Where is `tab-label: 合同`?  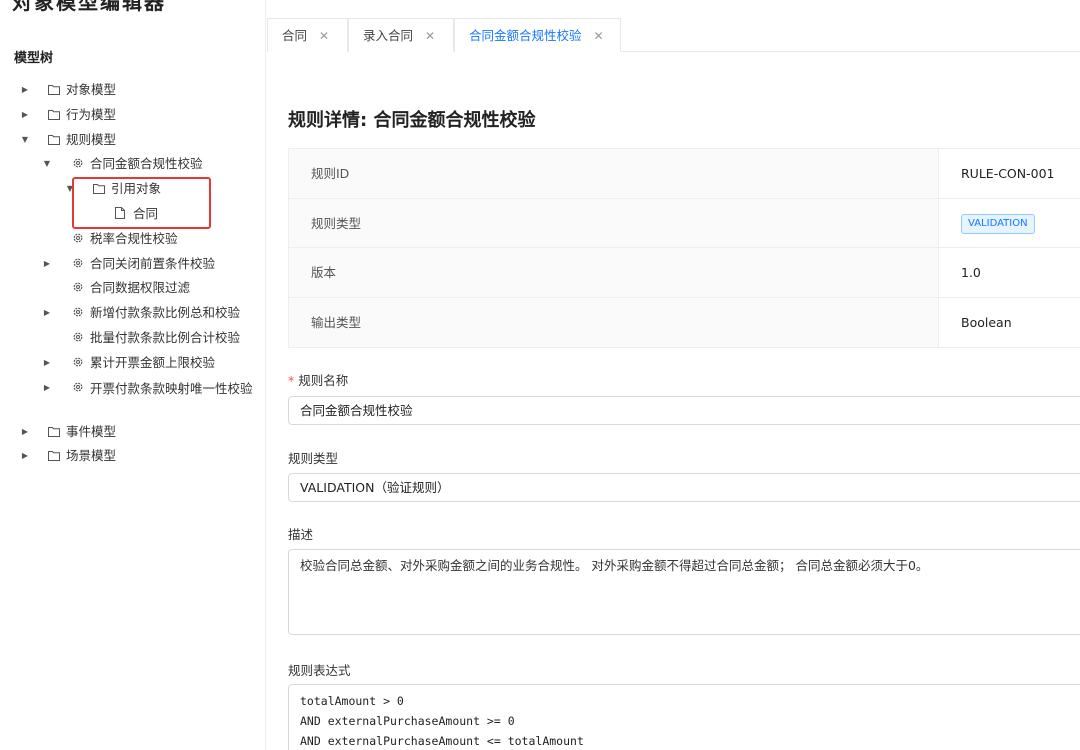 tab-label: 合同 is located at coordinates (295, 35).